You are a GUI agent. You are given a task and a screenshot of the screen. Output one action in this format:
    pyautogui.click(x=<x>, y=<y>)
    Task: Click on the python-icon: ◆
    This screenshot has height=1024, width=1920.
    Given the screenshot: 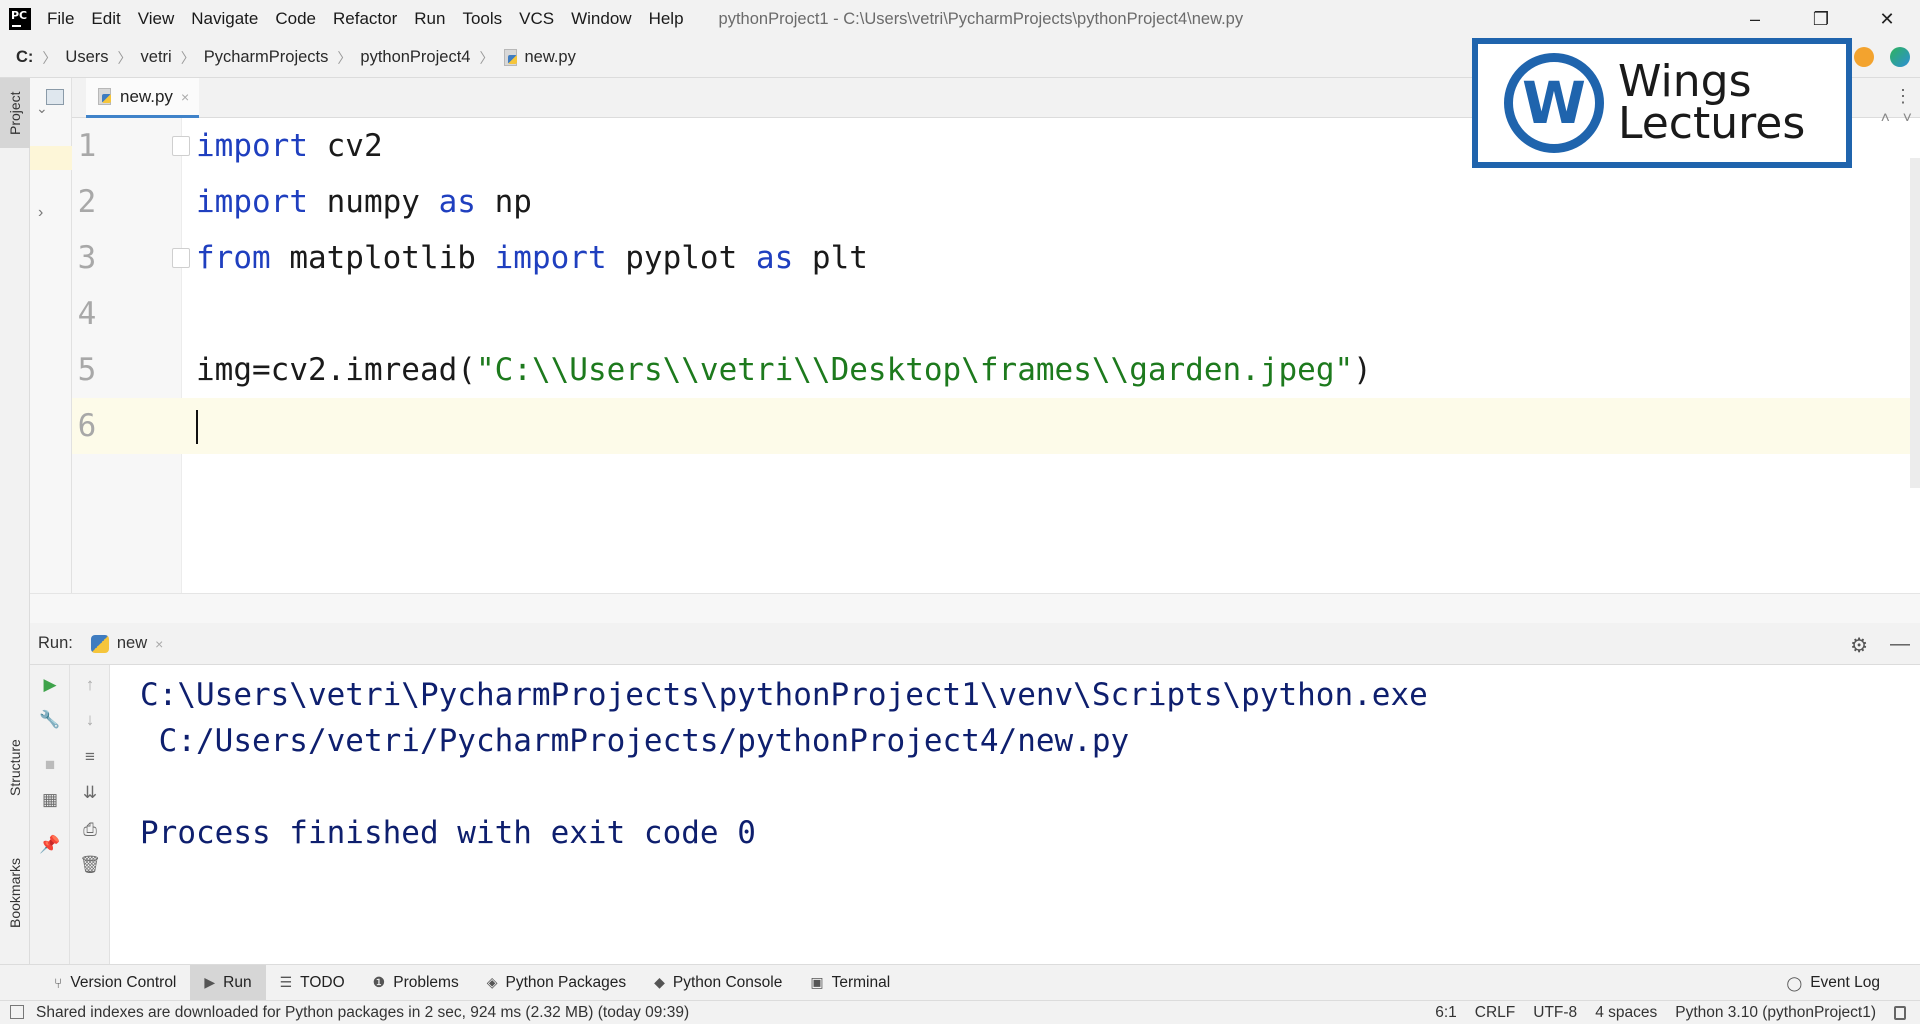 What is the action you would take?
    pyautogui.click(x=659, y=982)
    